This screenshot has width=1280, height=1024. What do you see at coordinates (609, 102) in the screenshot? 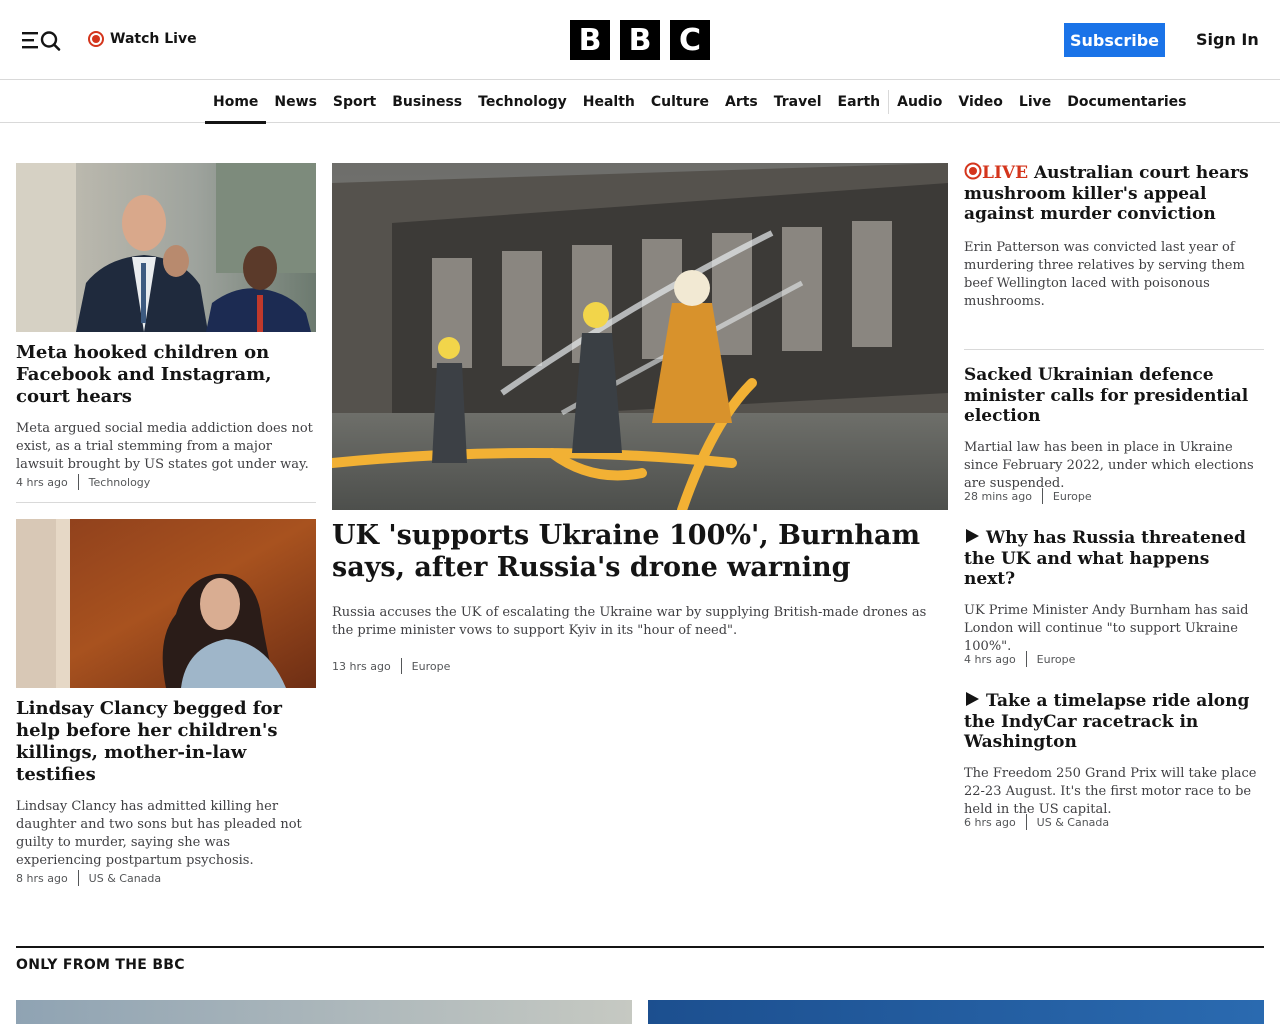
I see `nav-item-health: Health` at bounding box center [609, 102].